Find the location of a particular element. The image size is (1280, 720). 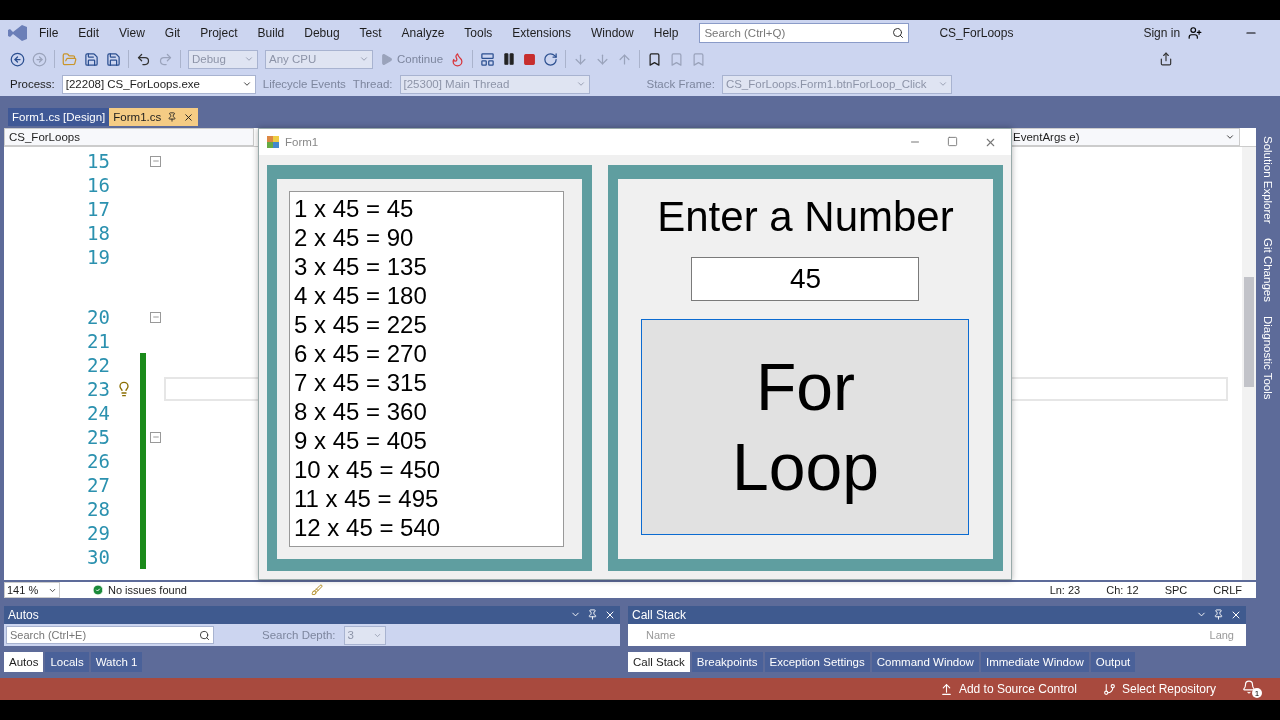

list-item: 6 x 45 = 270 is located at coordinates (426, 353).